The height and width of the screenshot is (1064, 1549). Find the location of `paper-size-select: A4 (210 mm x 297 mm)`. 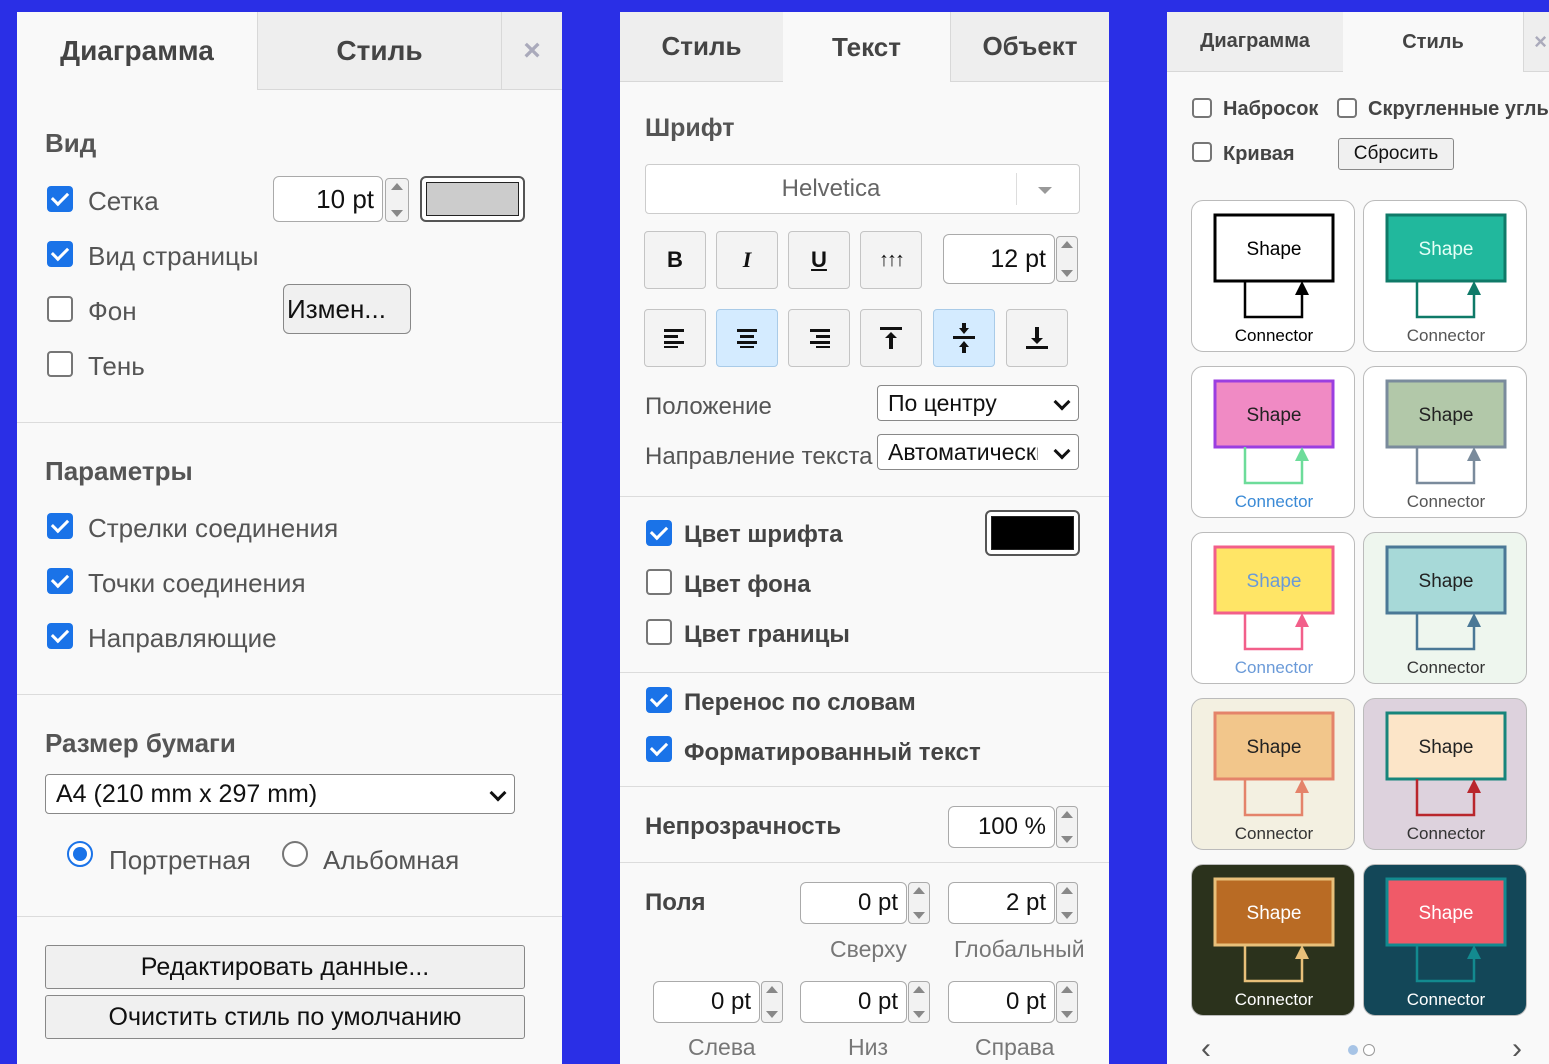

paper-size-select: A4 (210 mm x 297 mm) is located at coordinates (280, 794).